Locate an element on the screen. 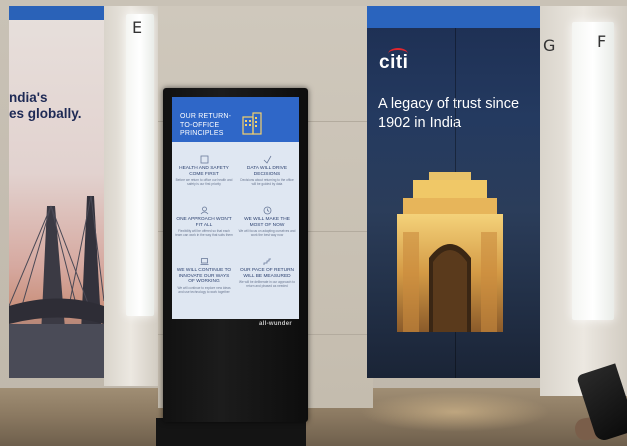  steps-icon is located at coordinates (267, 261).